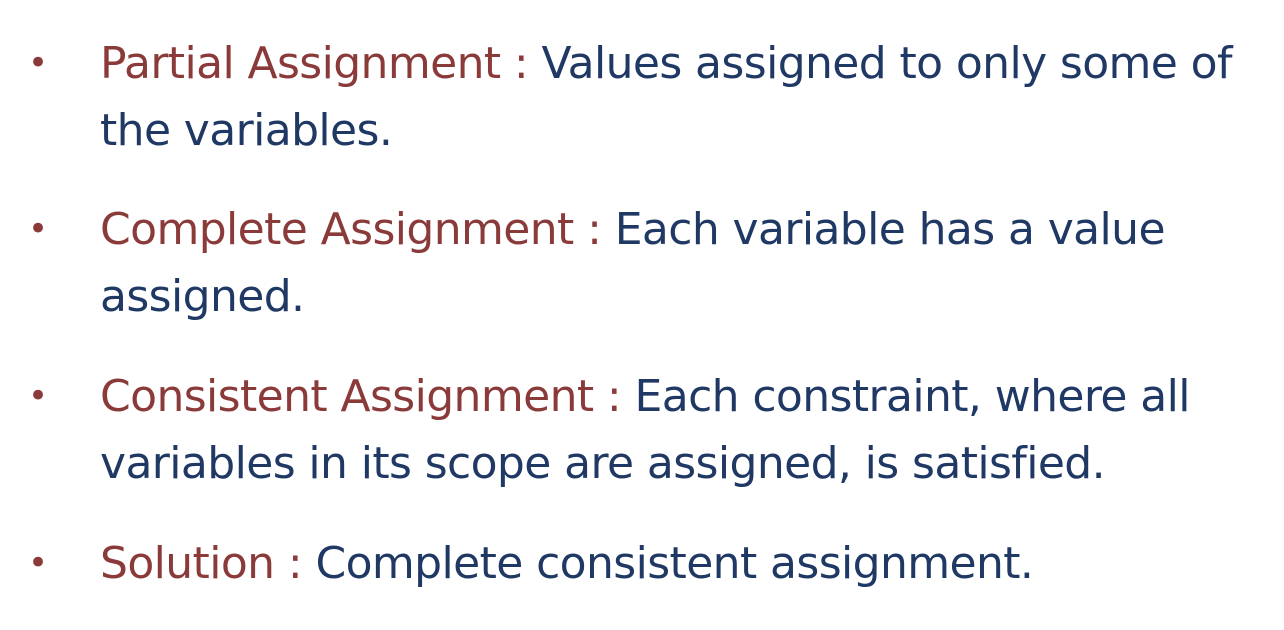 This screenshot has height=630, width=1284. Describe the element at coordinates (321, 63) in the screenshot. I see `term-label: Partial Assignment :` at that location.